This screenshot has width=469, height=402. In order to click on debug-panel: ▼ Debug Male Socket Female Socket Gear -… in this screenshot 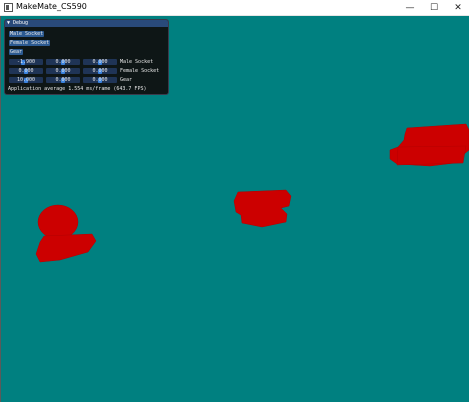, I will do `click(86, 57)`.